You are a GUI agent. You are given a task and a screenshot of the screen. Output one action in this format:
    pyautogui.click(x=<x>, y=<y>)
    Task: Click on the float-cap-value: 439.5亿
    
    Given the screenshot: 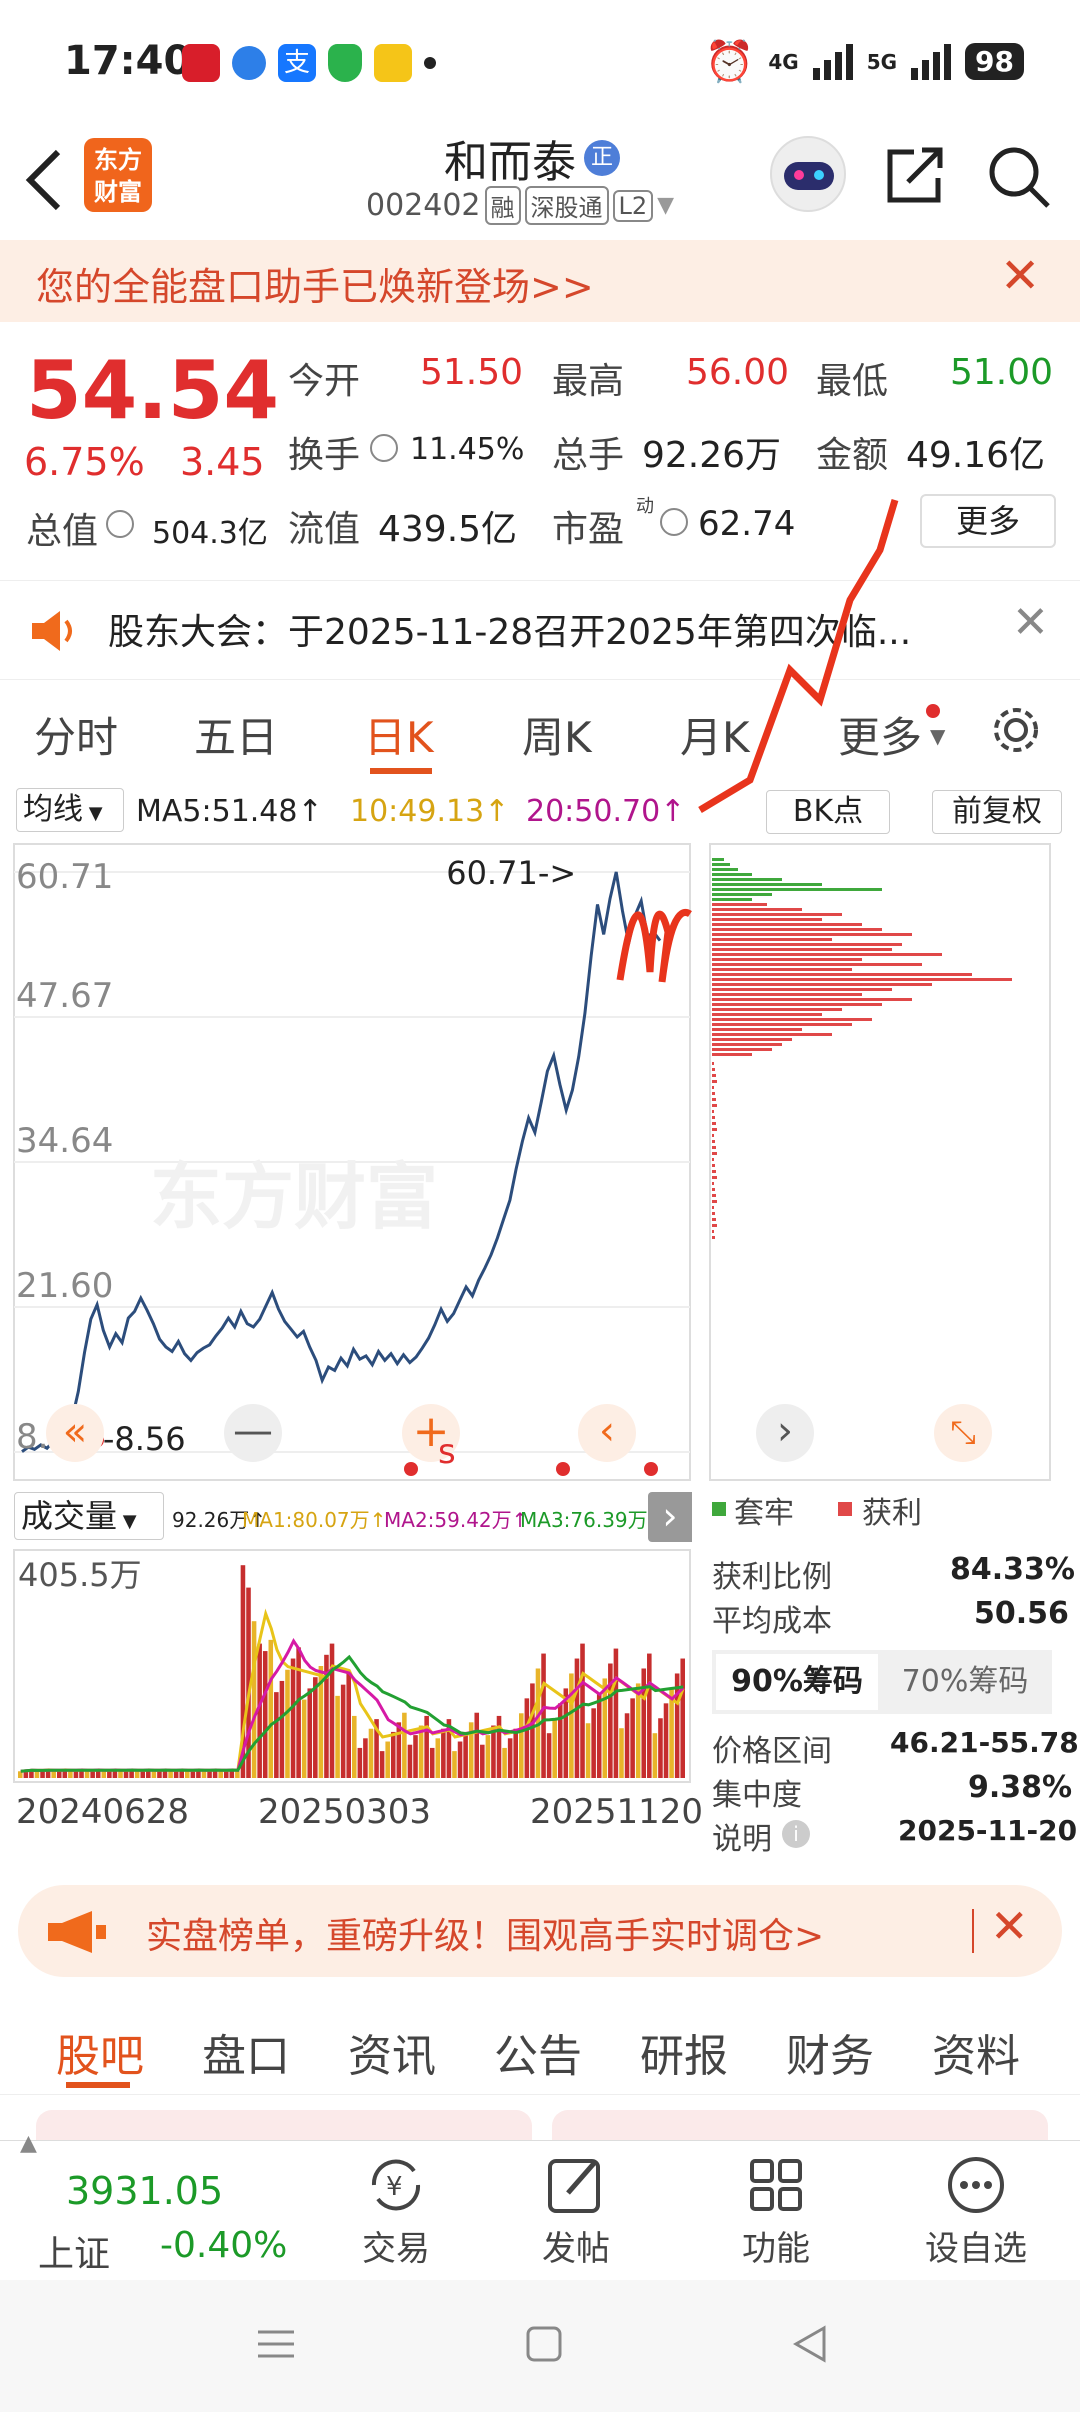 What is the action you would take?
    pyautogui.click(x=448, y=529)
    